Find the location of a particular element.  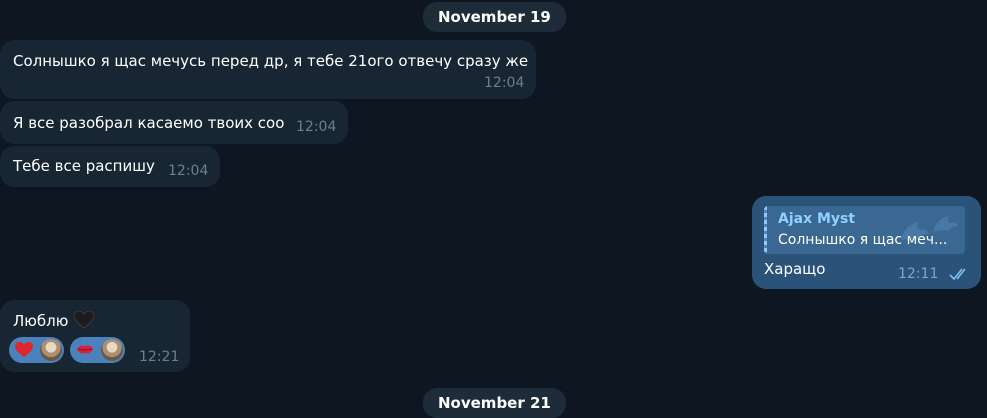

double-check-icon is located at coordinates (957, 274).